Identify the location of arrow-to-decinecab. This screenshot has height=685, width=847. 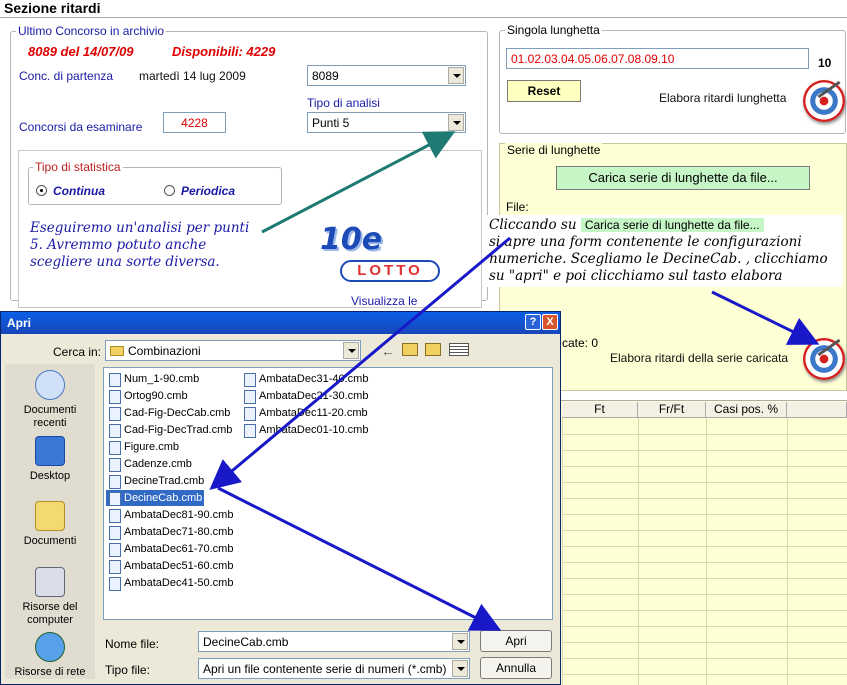
(360, 363).